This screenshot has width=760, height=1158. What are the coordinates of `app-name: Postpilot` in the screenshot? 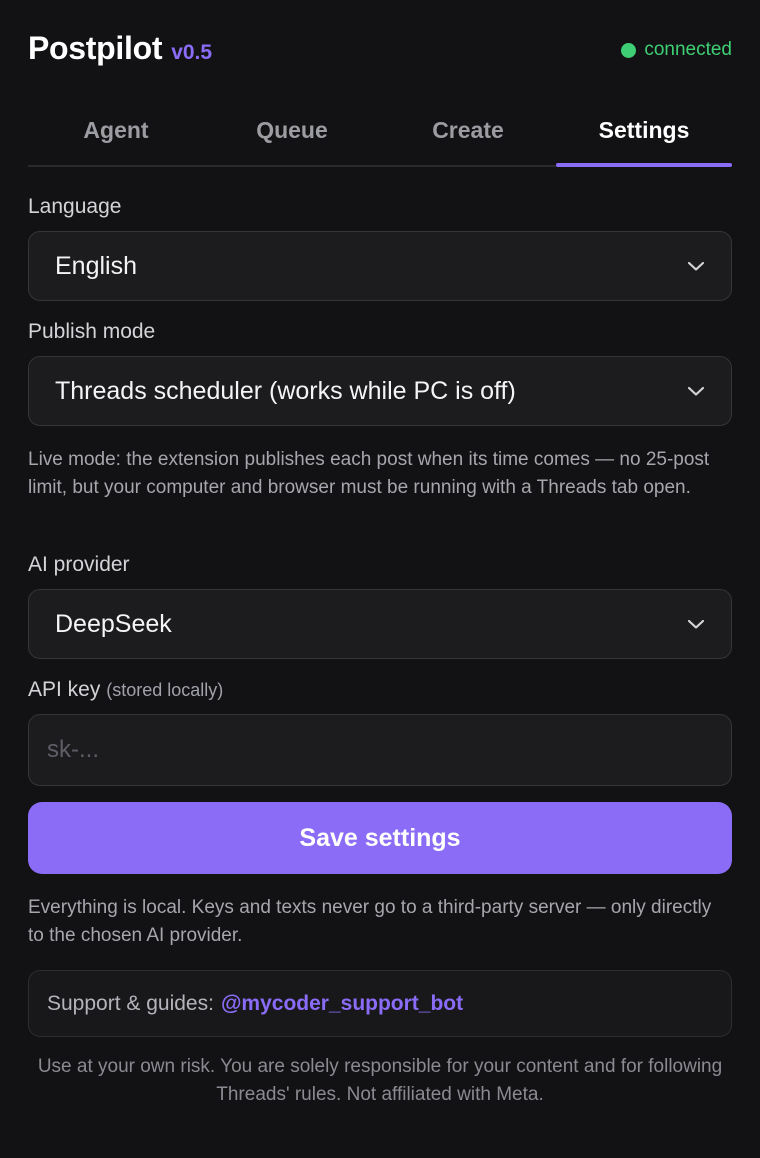 It's located at (95, 48).